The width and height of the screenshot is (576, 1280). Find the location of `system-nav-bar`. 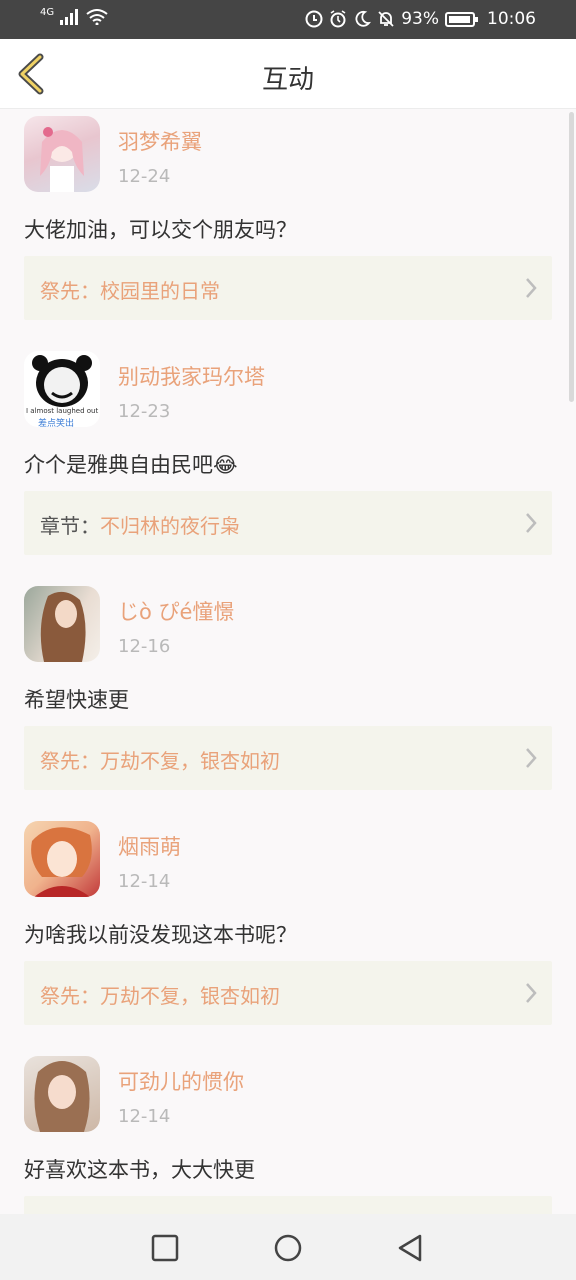

system-nav-bar is located at coordinates (288, 1247).